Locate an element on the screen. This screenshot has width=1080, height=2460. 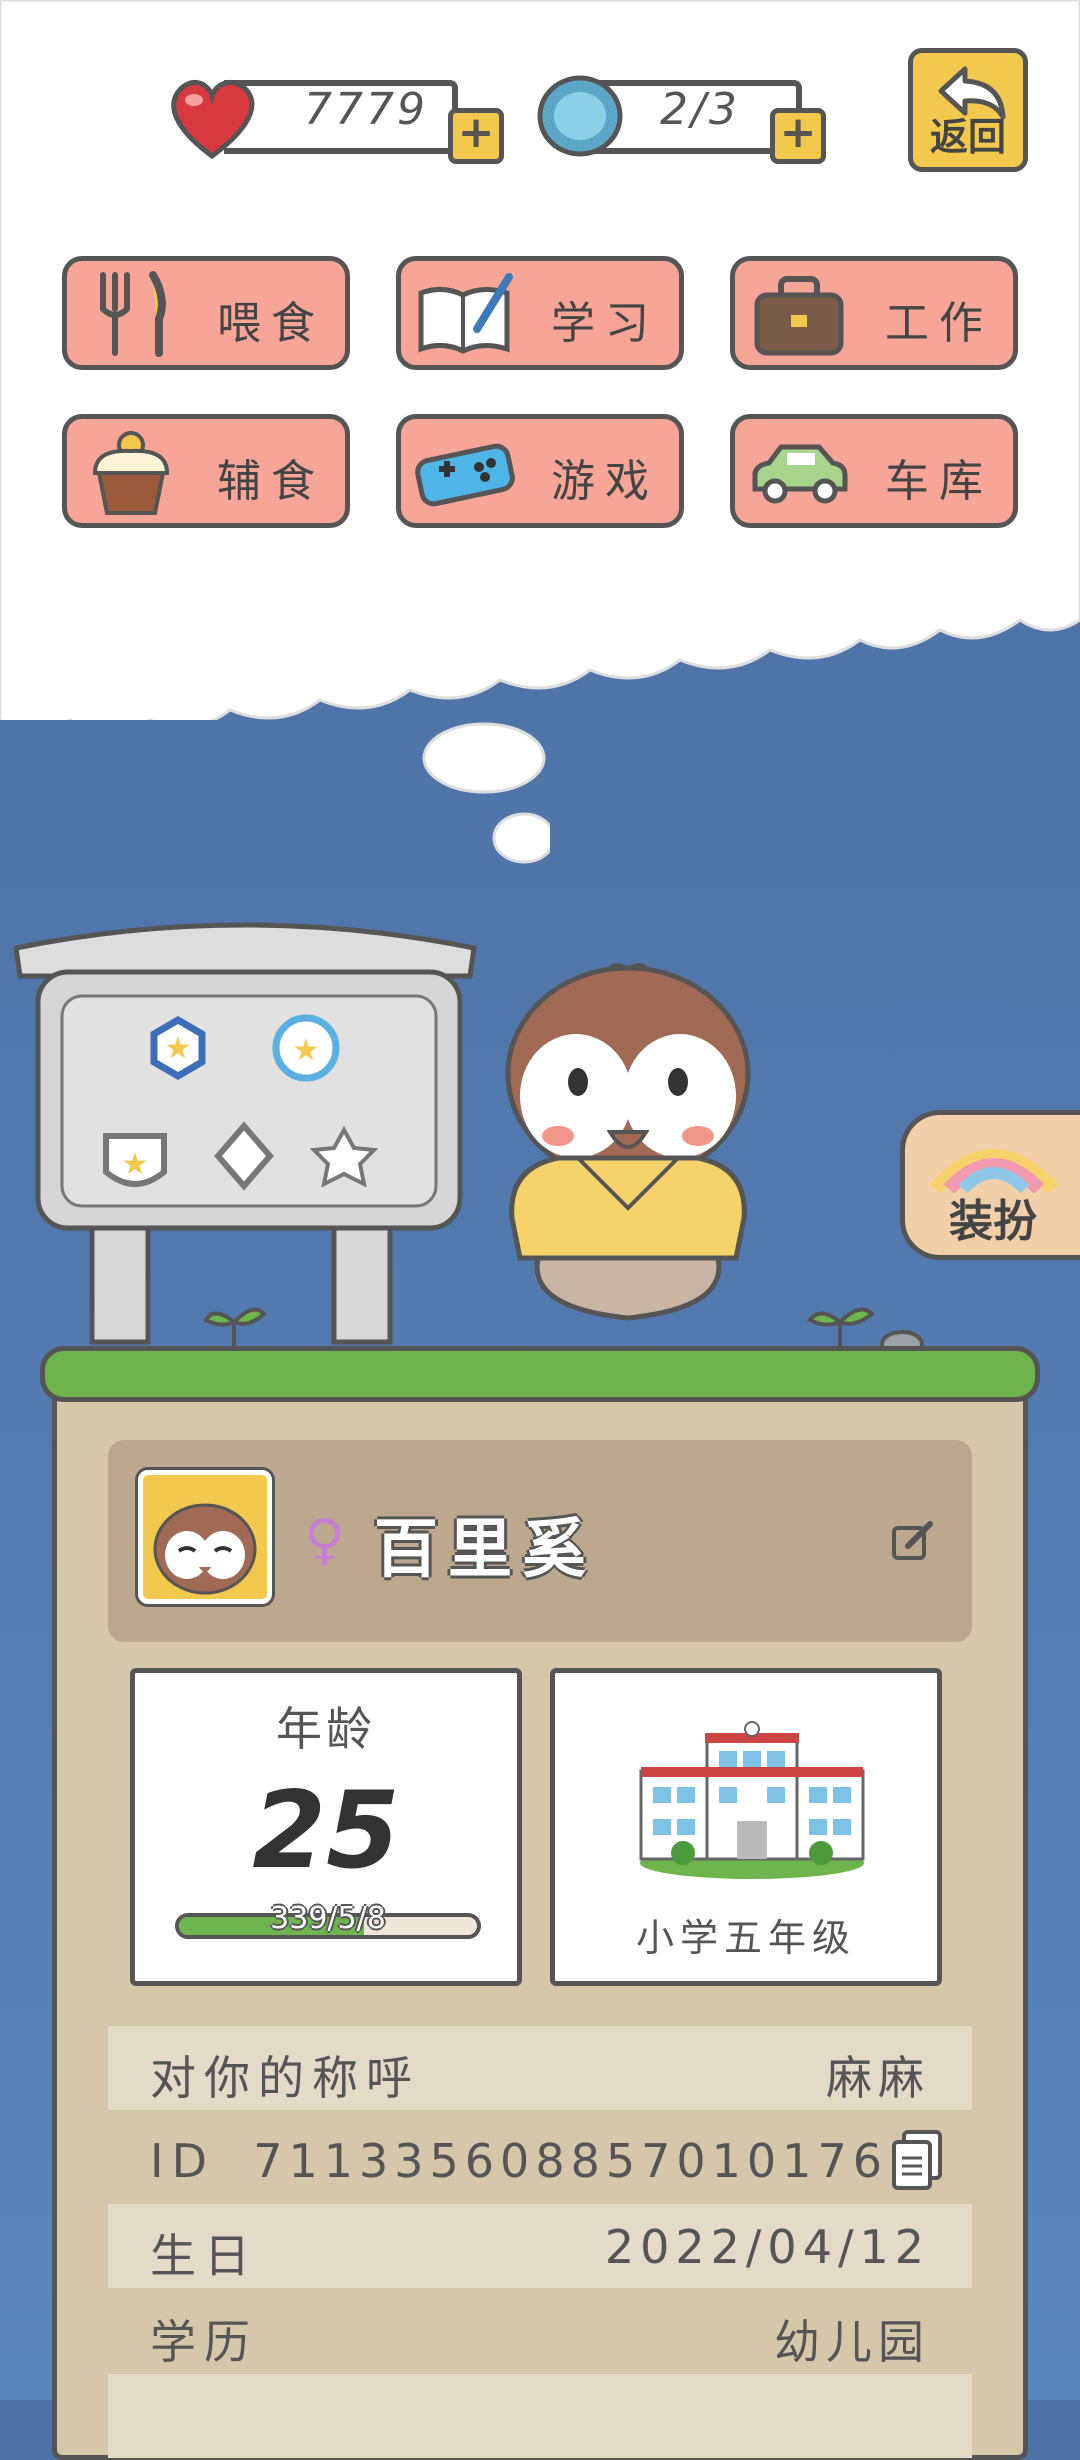
row-value: 麻麻 is located at coordinates (878, 2078).